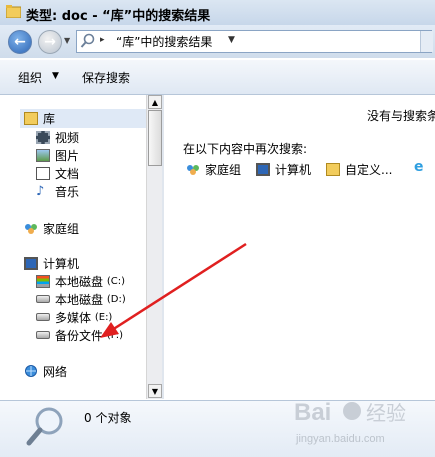  What do you see at coordinates (67, 173) in the screenshot?
I see `nav-item-label: 文档` at bounding box center [67, 173].